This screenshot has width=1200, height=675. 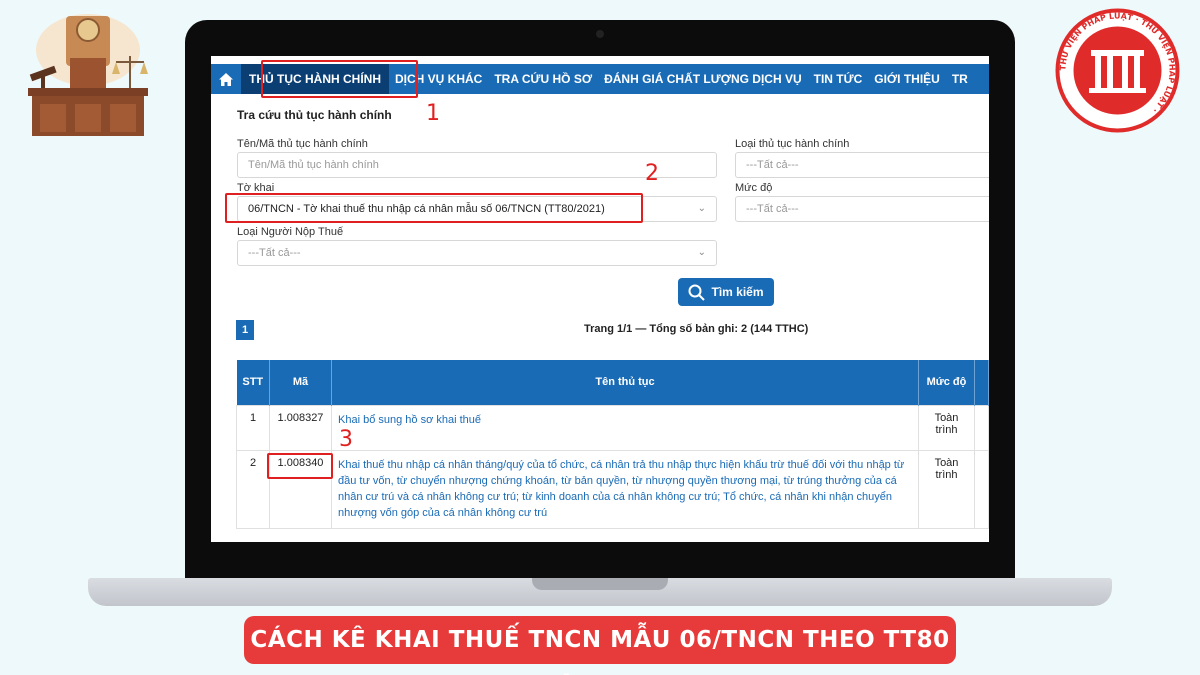 I want to click on nav-item-news: TIN TỨC, so click(x=838, y=79).